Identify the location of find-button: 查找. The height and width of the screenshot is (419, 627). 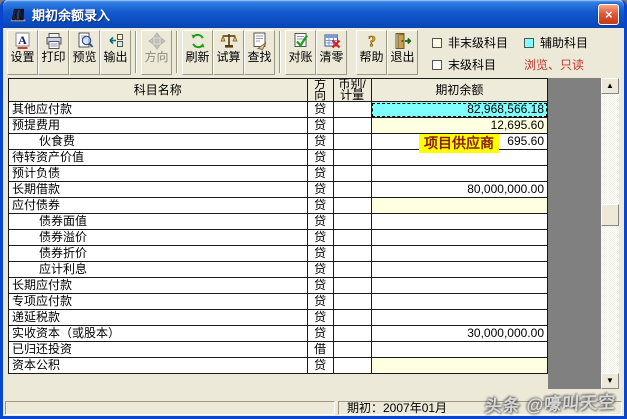
(259, 52).